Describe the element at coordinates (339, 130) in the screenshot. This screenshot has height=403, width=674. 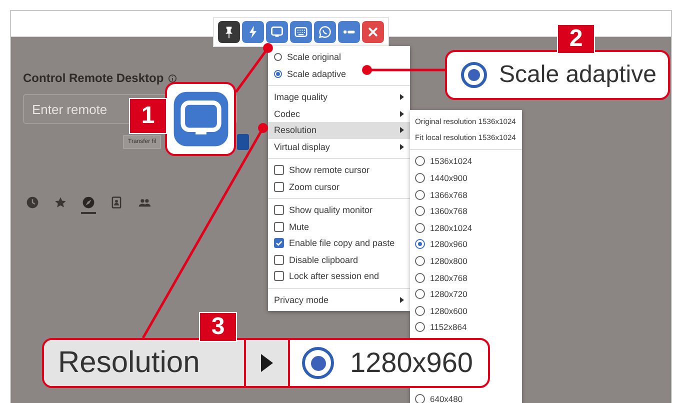
I see `menu-item: Resolution` at that location.